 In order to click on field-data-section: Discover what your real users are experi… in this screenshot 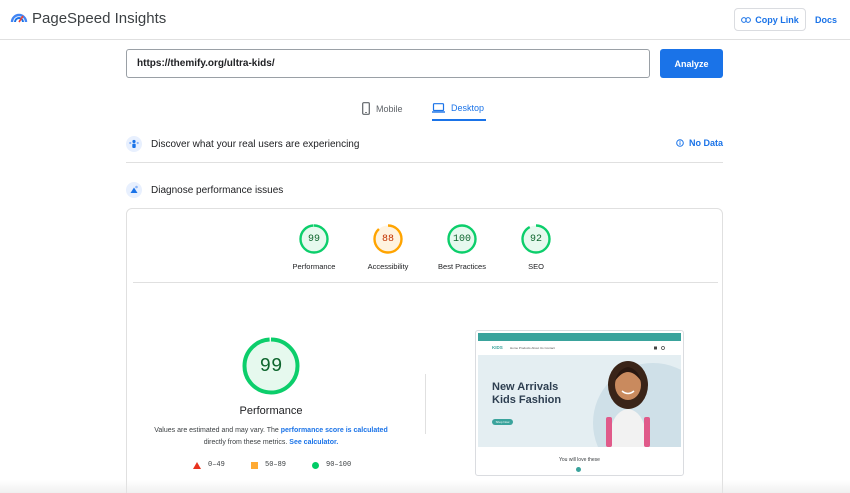, I will do `click(424, 144)`.